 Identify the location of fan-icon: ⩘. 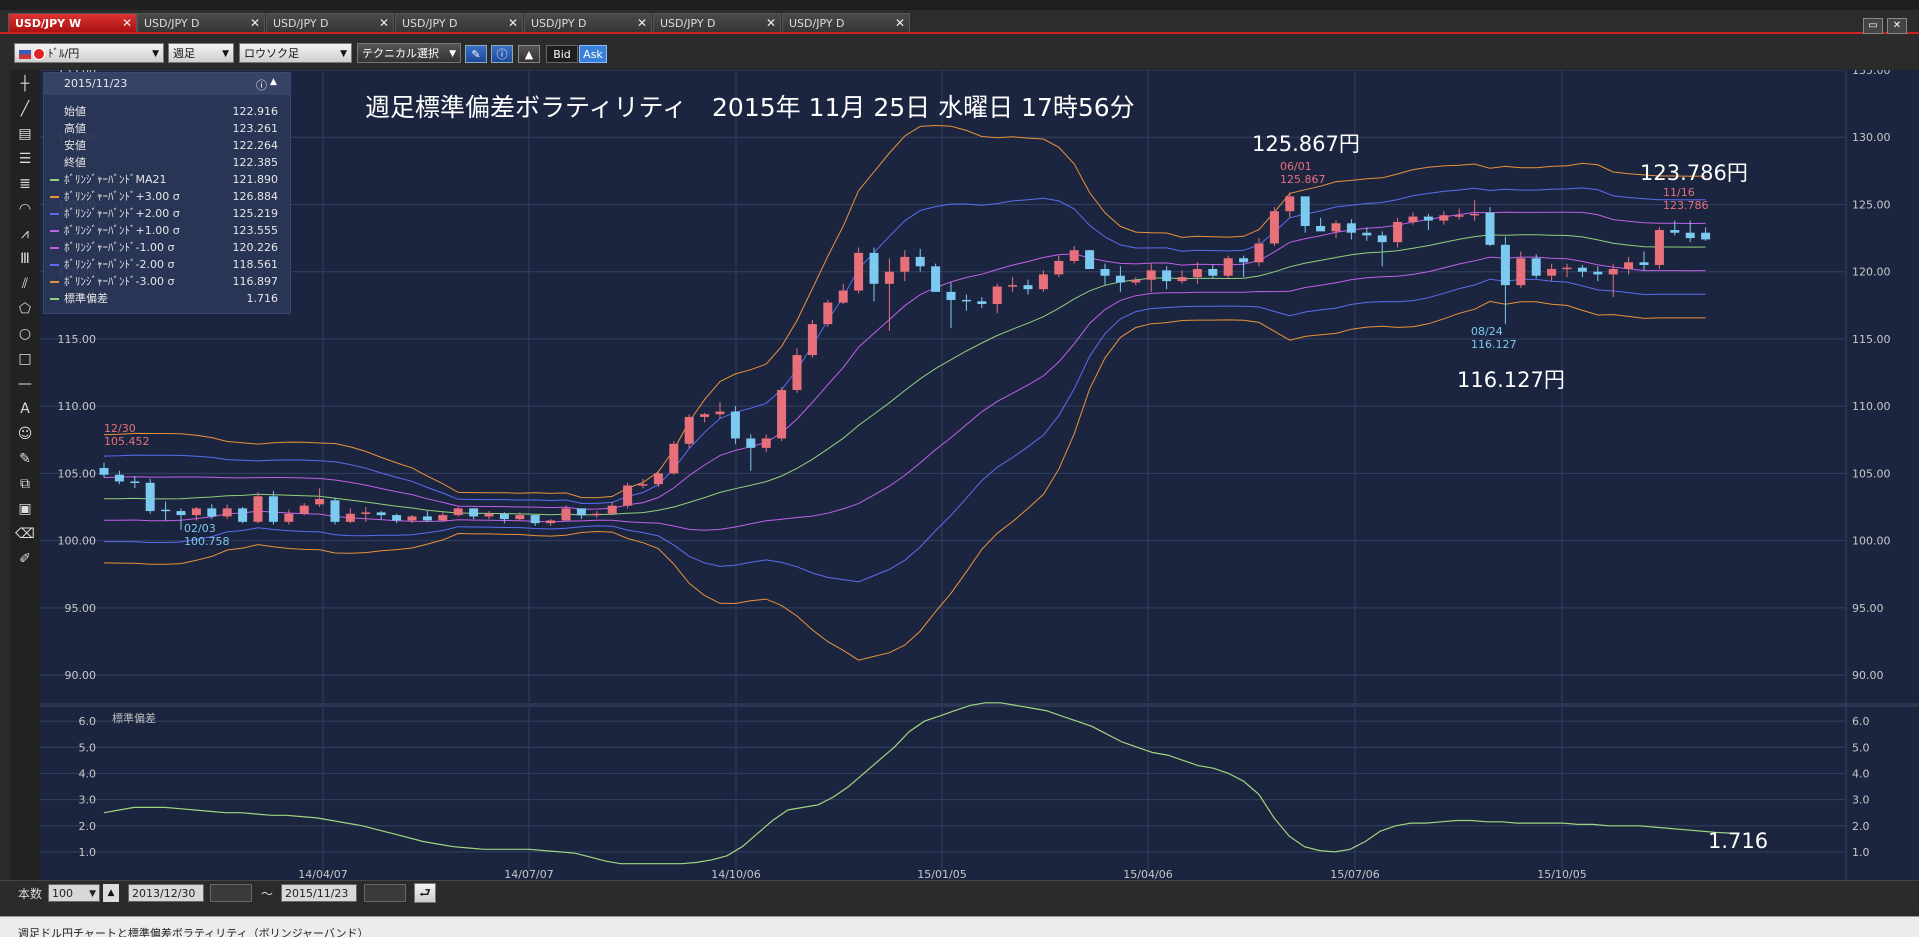
(25, 234).